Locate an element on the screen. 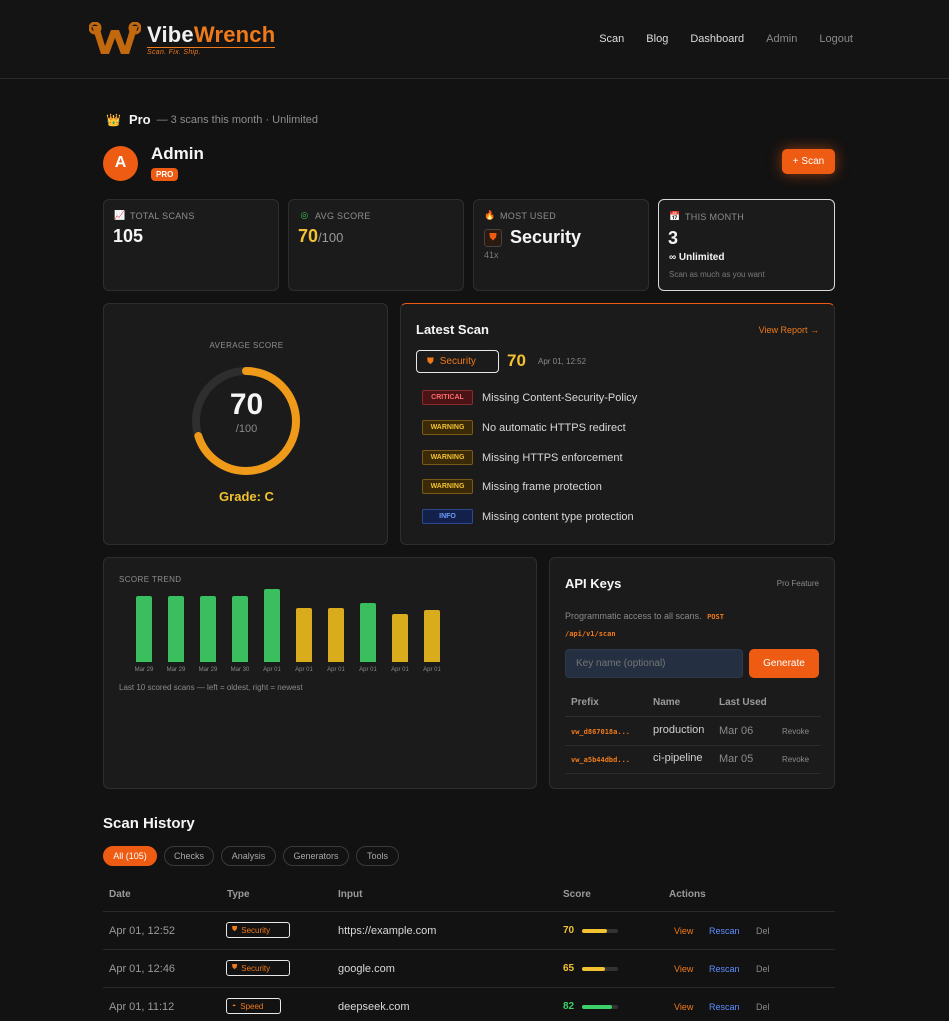 The width and height of the screenshot is (949, 1021). stat-avg-score: ◎ AVG SCORE 70/100 is located at coordinates (376, 245).